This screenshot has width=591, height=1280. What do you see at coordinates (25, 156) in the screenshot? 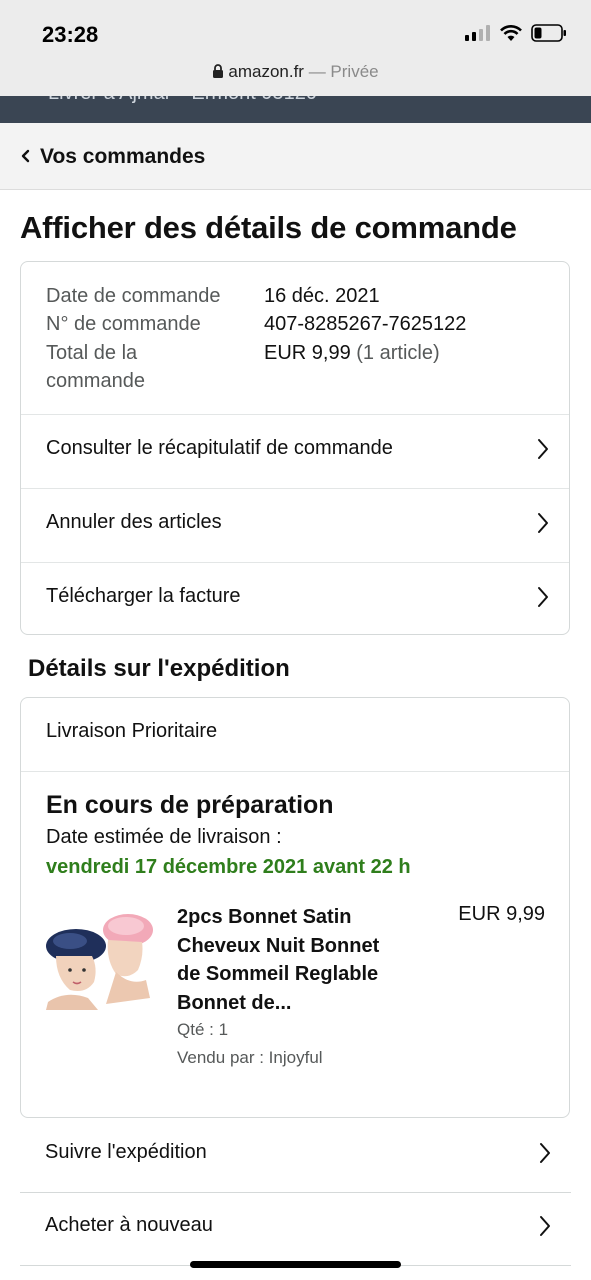
I see `chevron-left-icon` at bounding box center [25, 156].